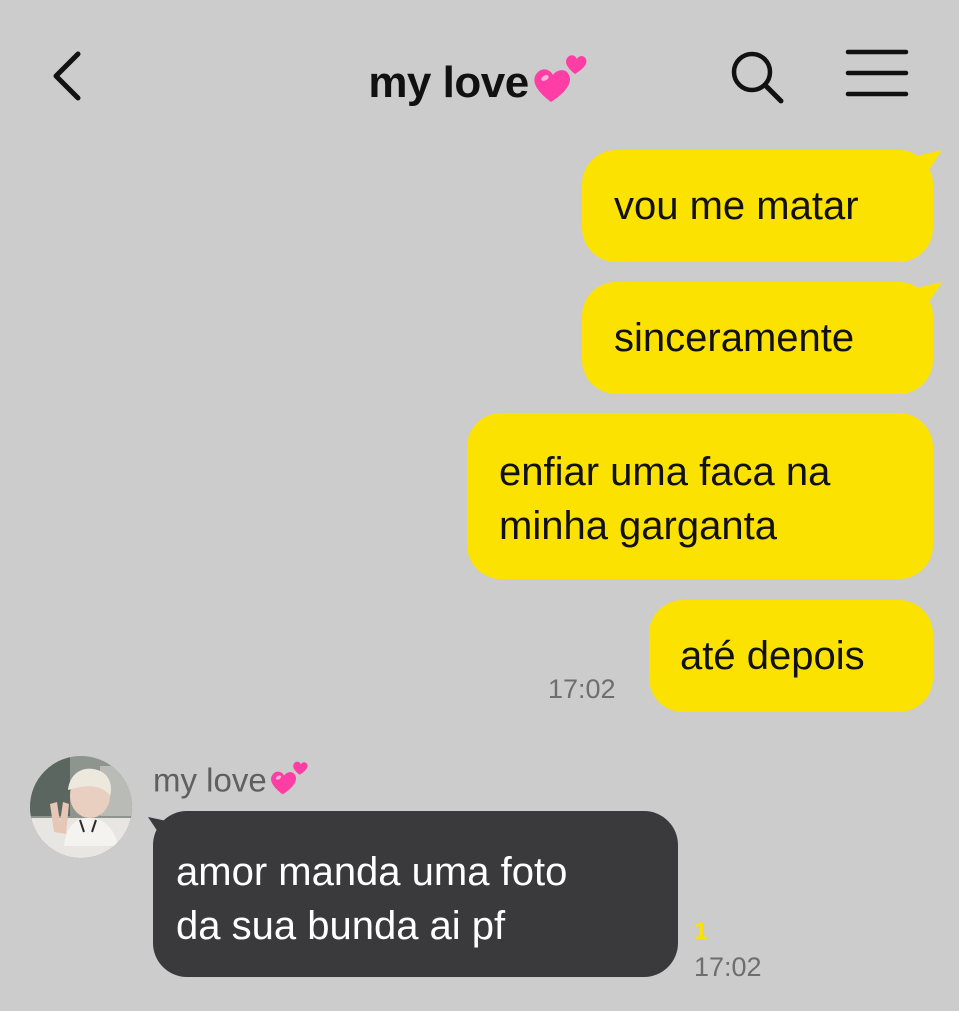 The width and height of the screenshot is (959, 1011). What do you see at coordinates (341, 926) in the screenshot?
I see `message-text-line: da sua bunda ai pf` at bounding box center [341, 926].